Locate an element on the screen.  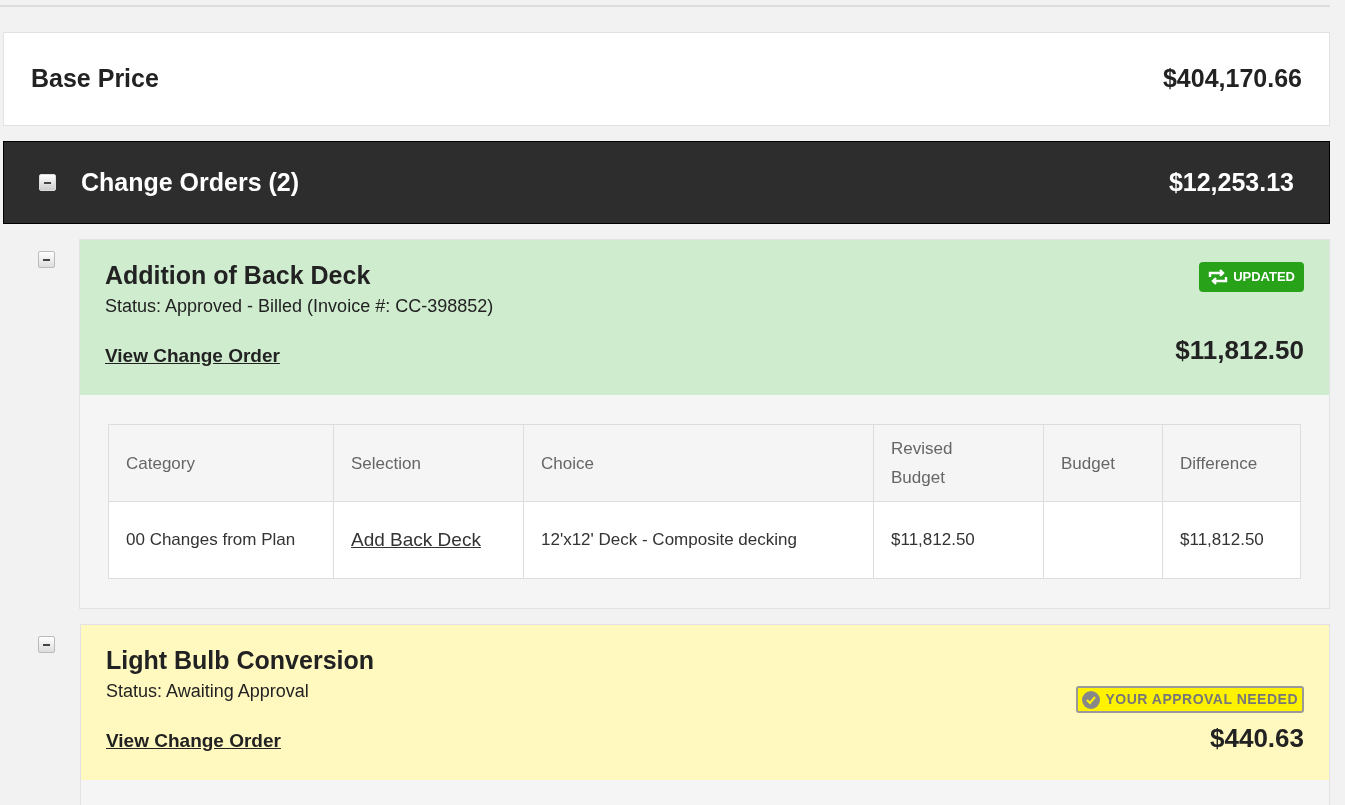
change-order-title: Light Bulb Conversion is located at coordinates (240, 660).